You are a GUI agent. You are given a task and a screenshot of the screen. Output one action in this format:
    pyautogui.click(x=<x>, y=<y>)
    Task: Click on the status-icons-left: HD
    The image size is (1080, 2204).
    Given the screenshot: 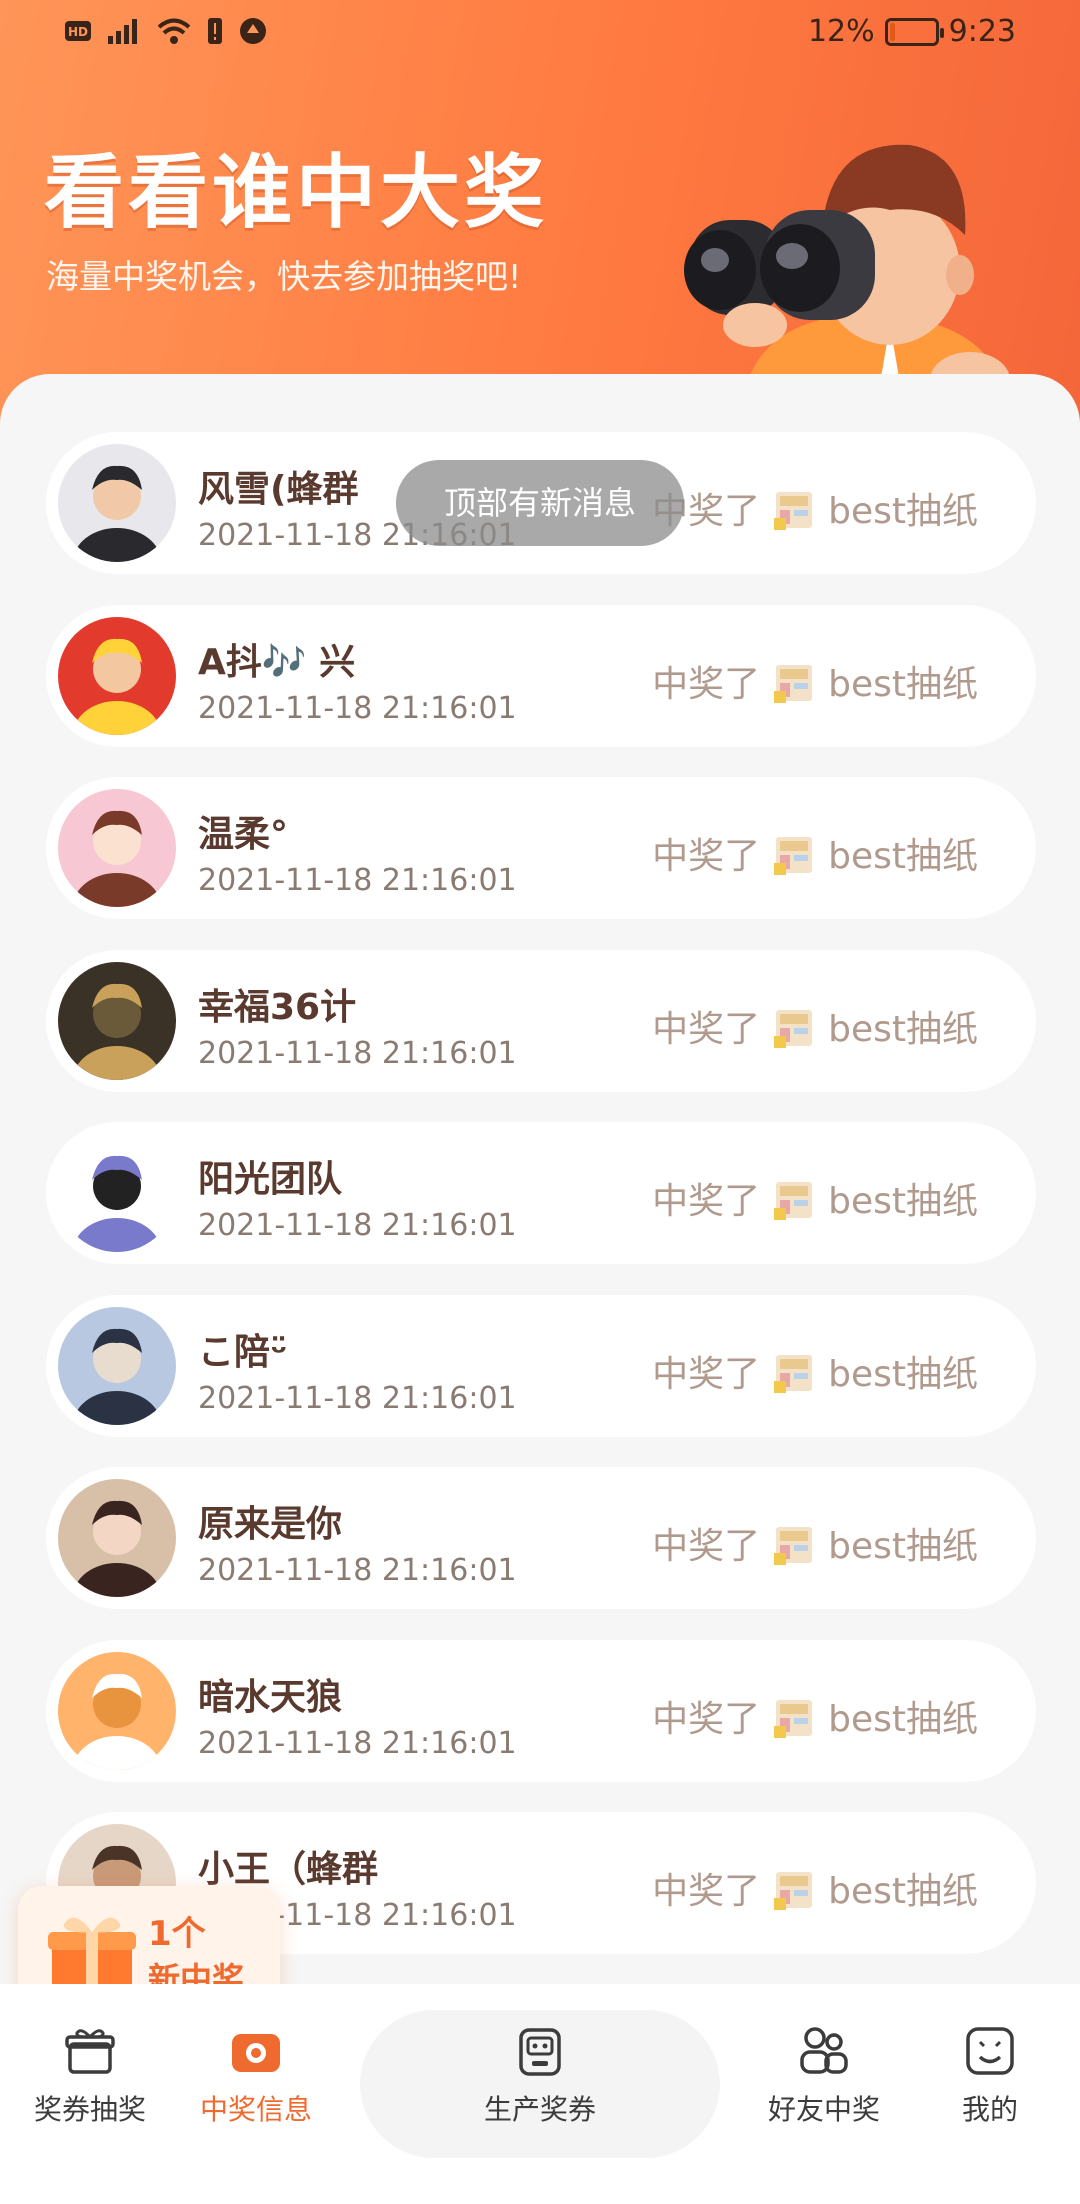 What is the action you would take?
    pyautogui.click(x=166, y=31)
    